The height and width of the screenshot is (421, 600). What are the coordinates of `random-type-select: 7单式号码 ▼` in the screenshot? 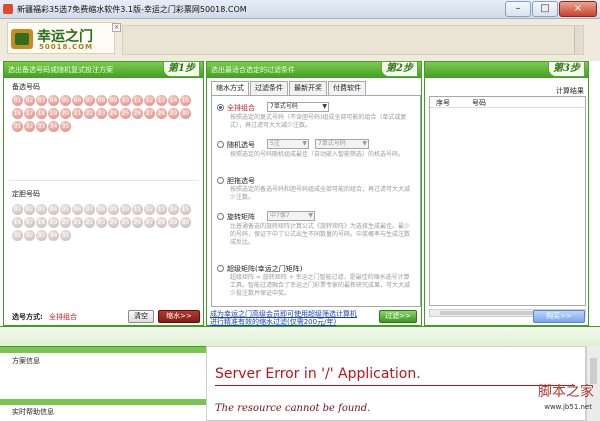 It's located at (342, 144).